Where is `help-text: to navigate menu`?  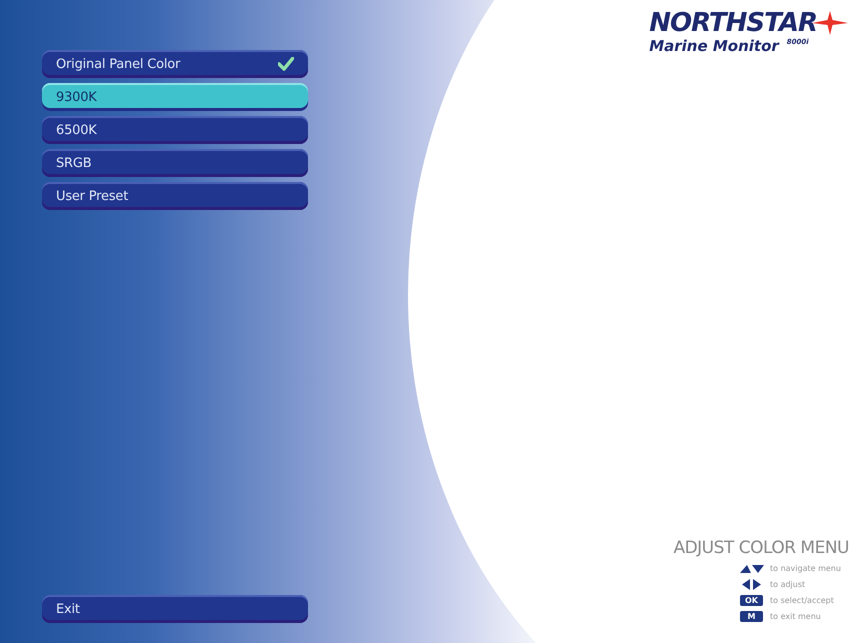
help-text: to navigate menu is located at coordinates (805, 568).